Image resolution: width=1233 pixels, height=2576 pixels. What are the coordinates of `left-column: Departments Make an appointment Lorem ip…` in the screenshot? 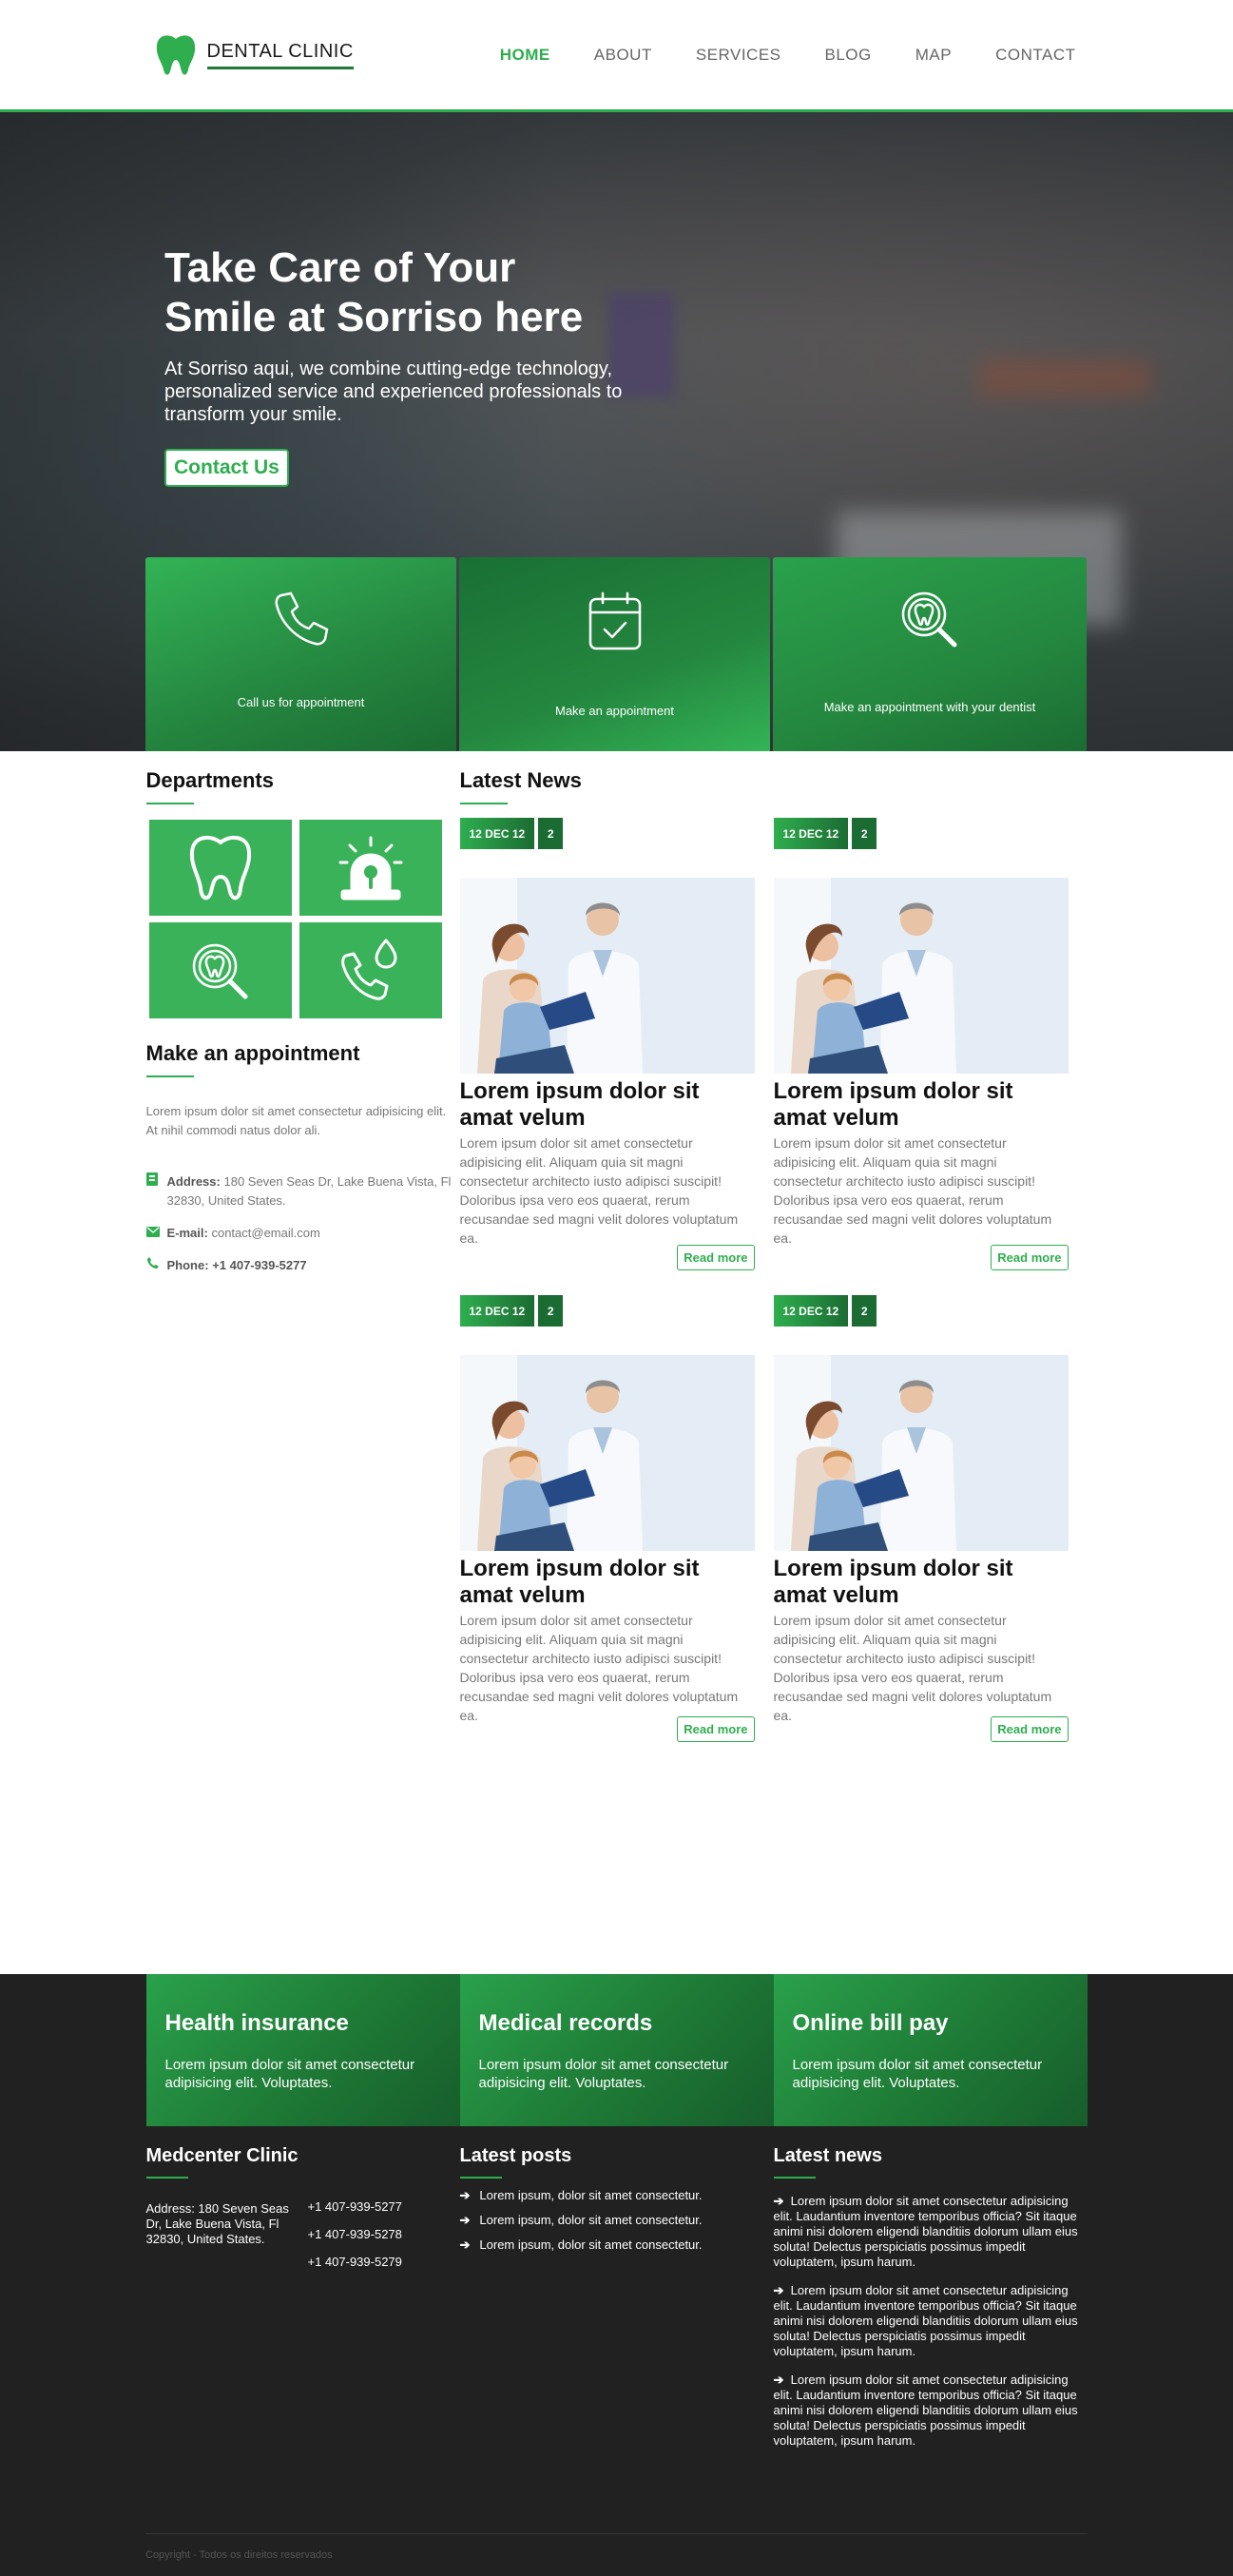 It's located at (302, 1021).